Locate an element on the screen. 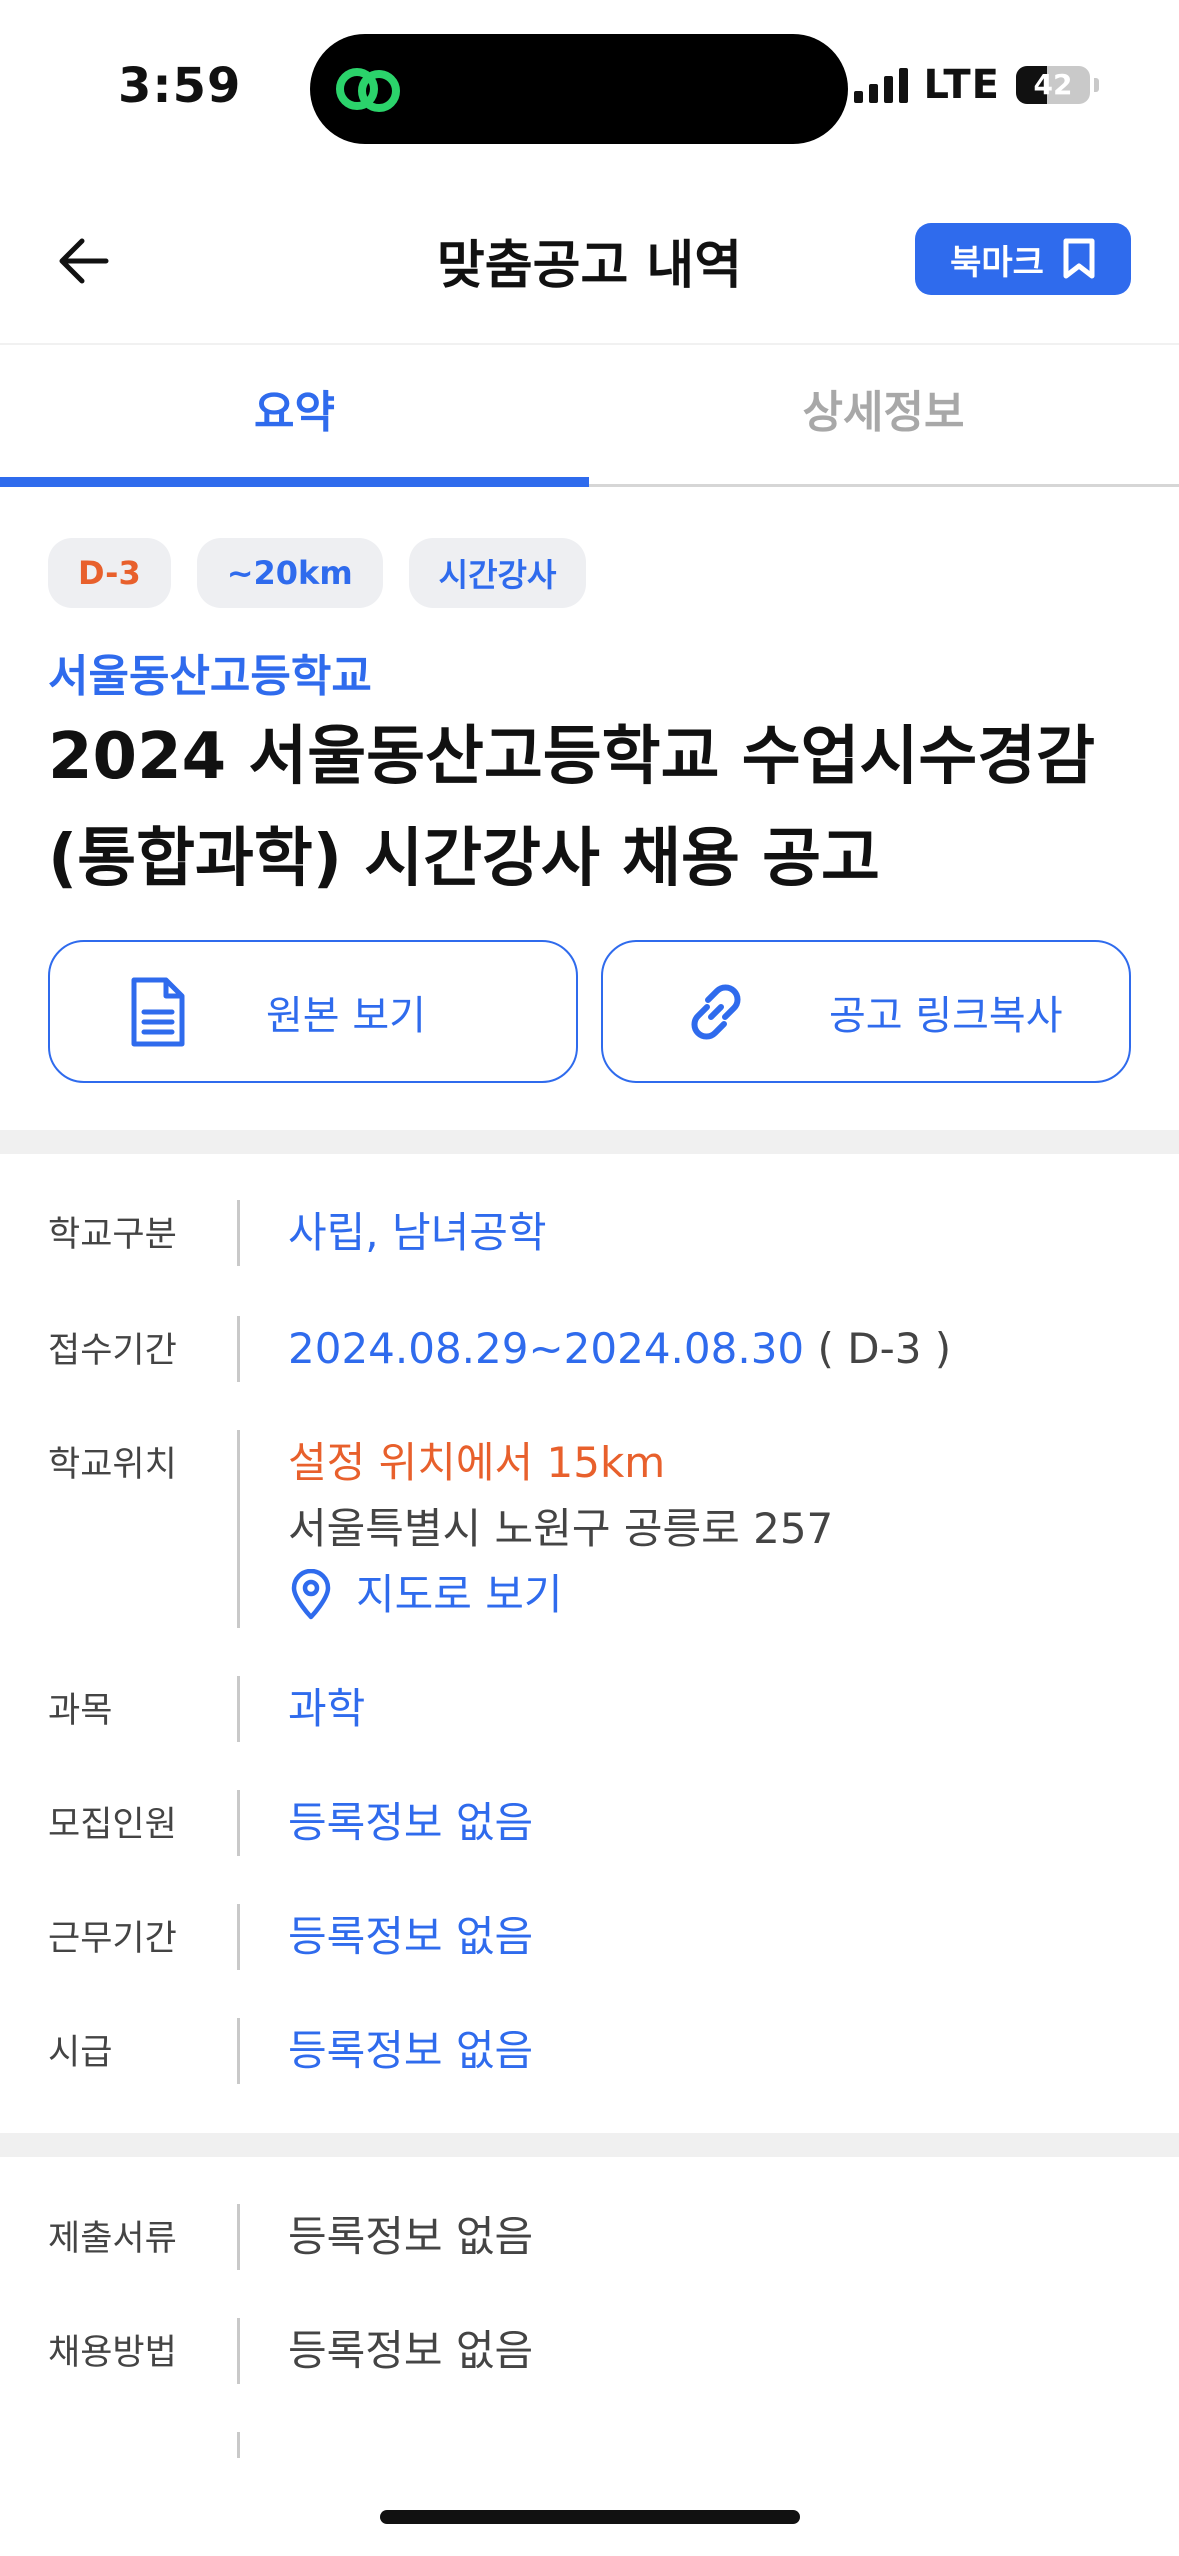 This screenshot has width=1179, height=2556. deadline-chip: D-3 is located at coordinates (109, 573).